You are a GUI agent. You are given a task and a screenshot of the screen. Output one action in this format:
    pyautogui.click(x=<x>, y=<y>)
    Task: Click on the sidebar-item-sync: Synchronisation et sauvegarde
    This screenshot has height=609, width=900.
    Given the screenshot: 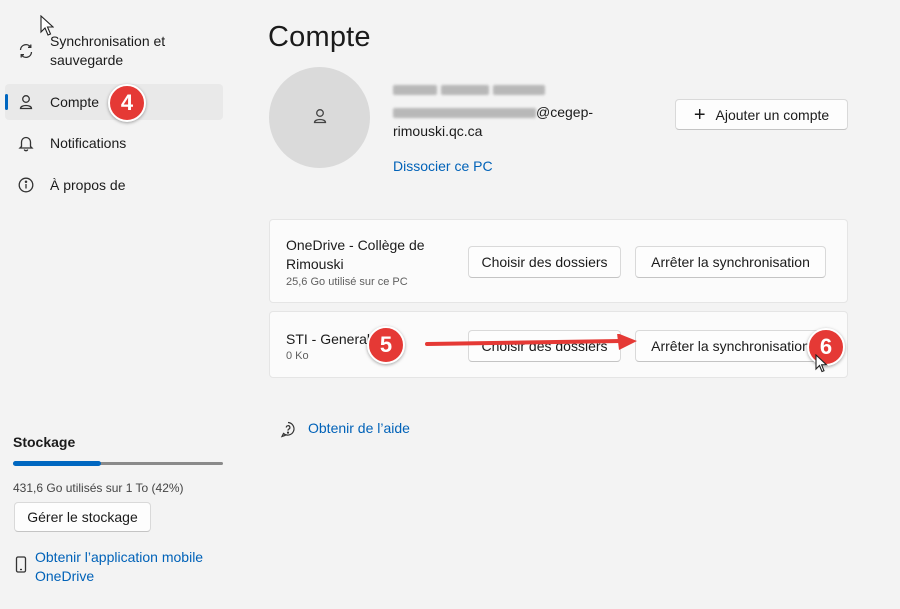 What is the action you would take?
    pyautogui.click(x=114, y=51)
    